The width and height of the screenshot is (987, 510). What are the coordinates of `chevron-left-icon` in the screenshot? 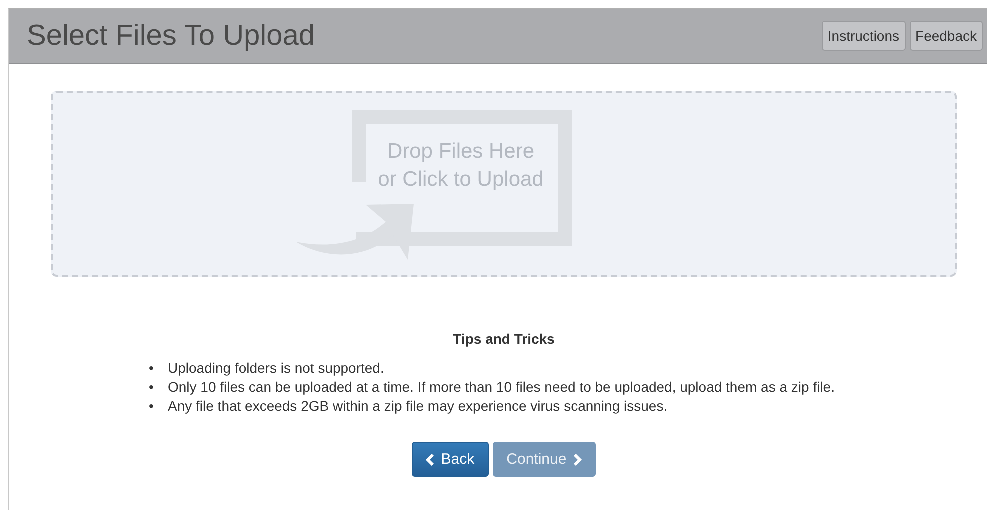 It's located at (431, 460).